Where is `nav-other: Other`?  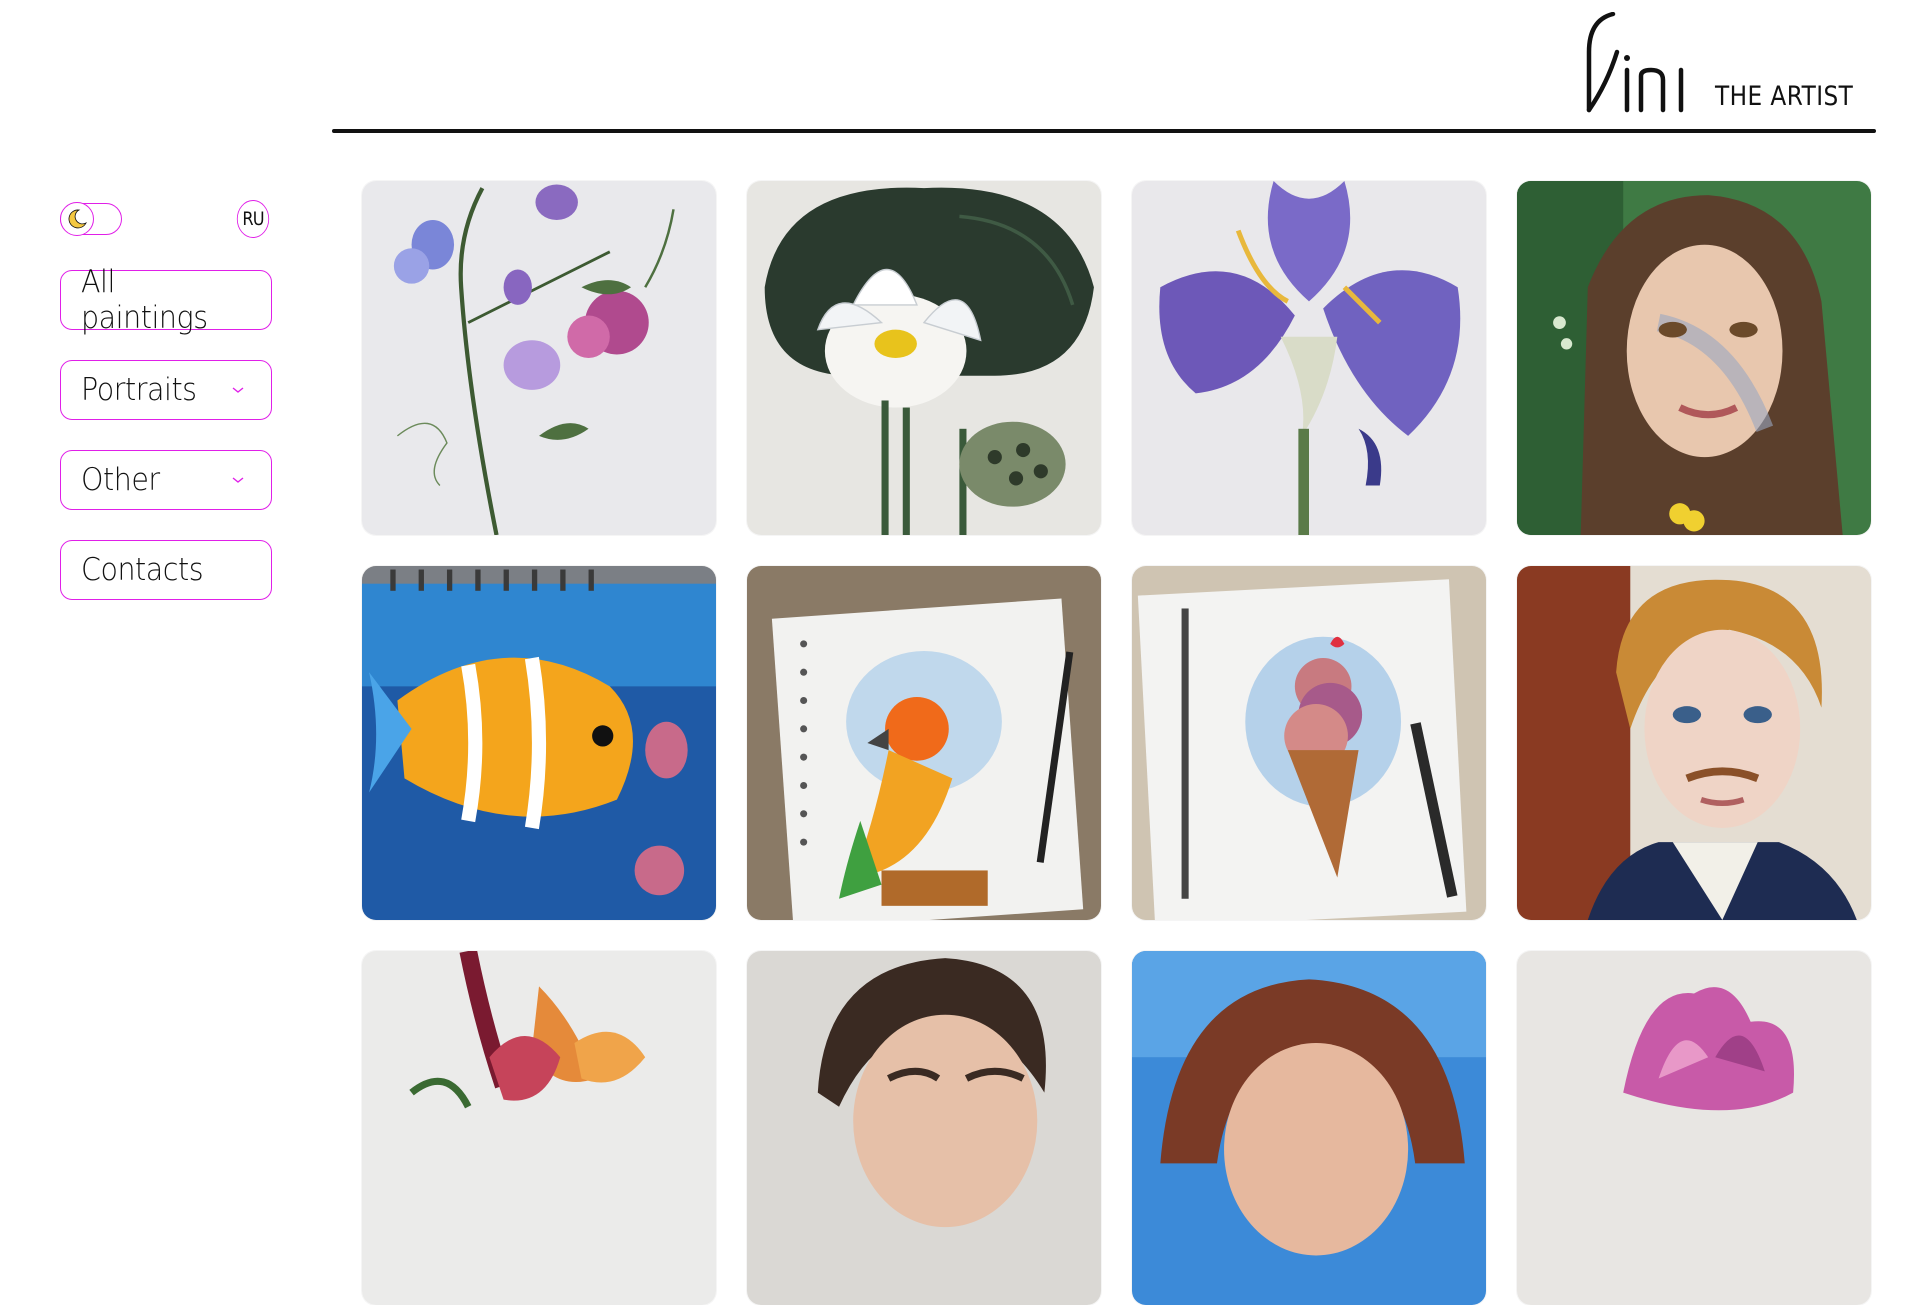 nav-other: Other is located at coordinates (166, 480).